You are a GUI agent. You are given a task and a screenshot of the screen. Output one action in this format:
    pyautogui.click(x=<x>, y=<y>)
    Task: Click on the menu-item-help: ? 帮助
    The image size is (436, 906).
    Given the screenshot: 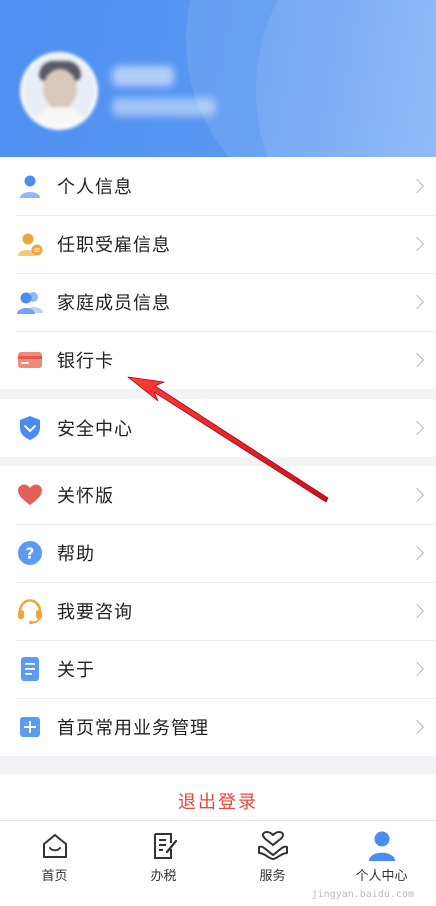 What is the action you would take?
    pyautogui.click(x=218, y=553)
    